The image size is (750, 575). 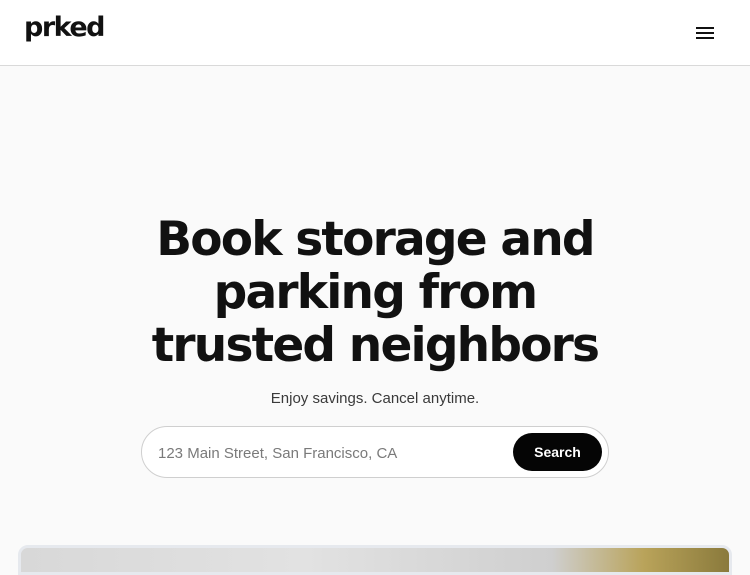 What do you see at coordinates (65, 27) in the screenshot?
I see `brand-logo: prked` at bounding box center [65, 27].